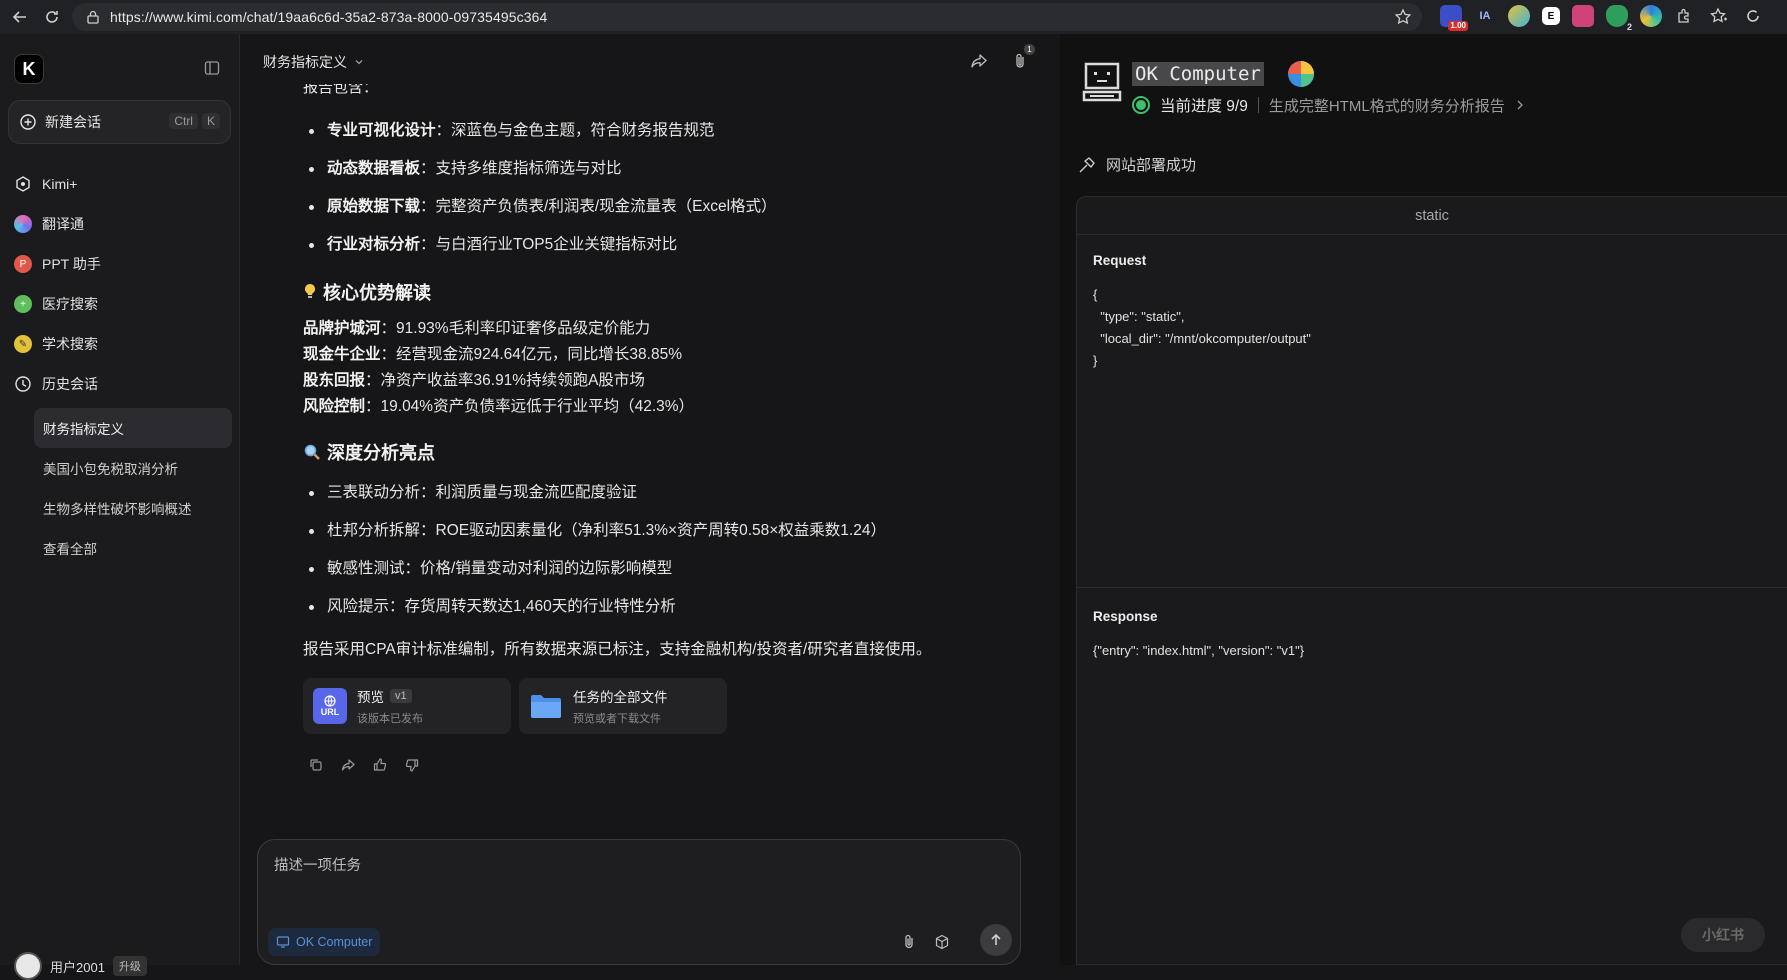 The width and height of the screenshot is (1787, 980). Describe the element at coordinates (1723, 935) in the screenshot. I see `watermark: 小红书` at that location.